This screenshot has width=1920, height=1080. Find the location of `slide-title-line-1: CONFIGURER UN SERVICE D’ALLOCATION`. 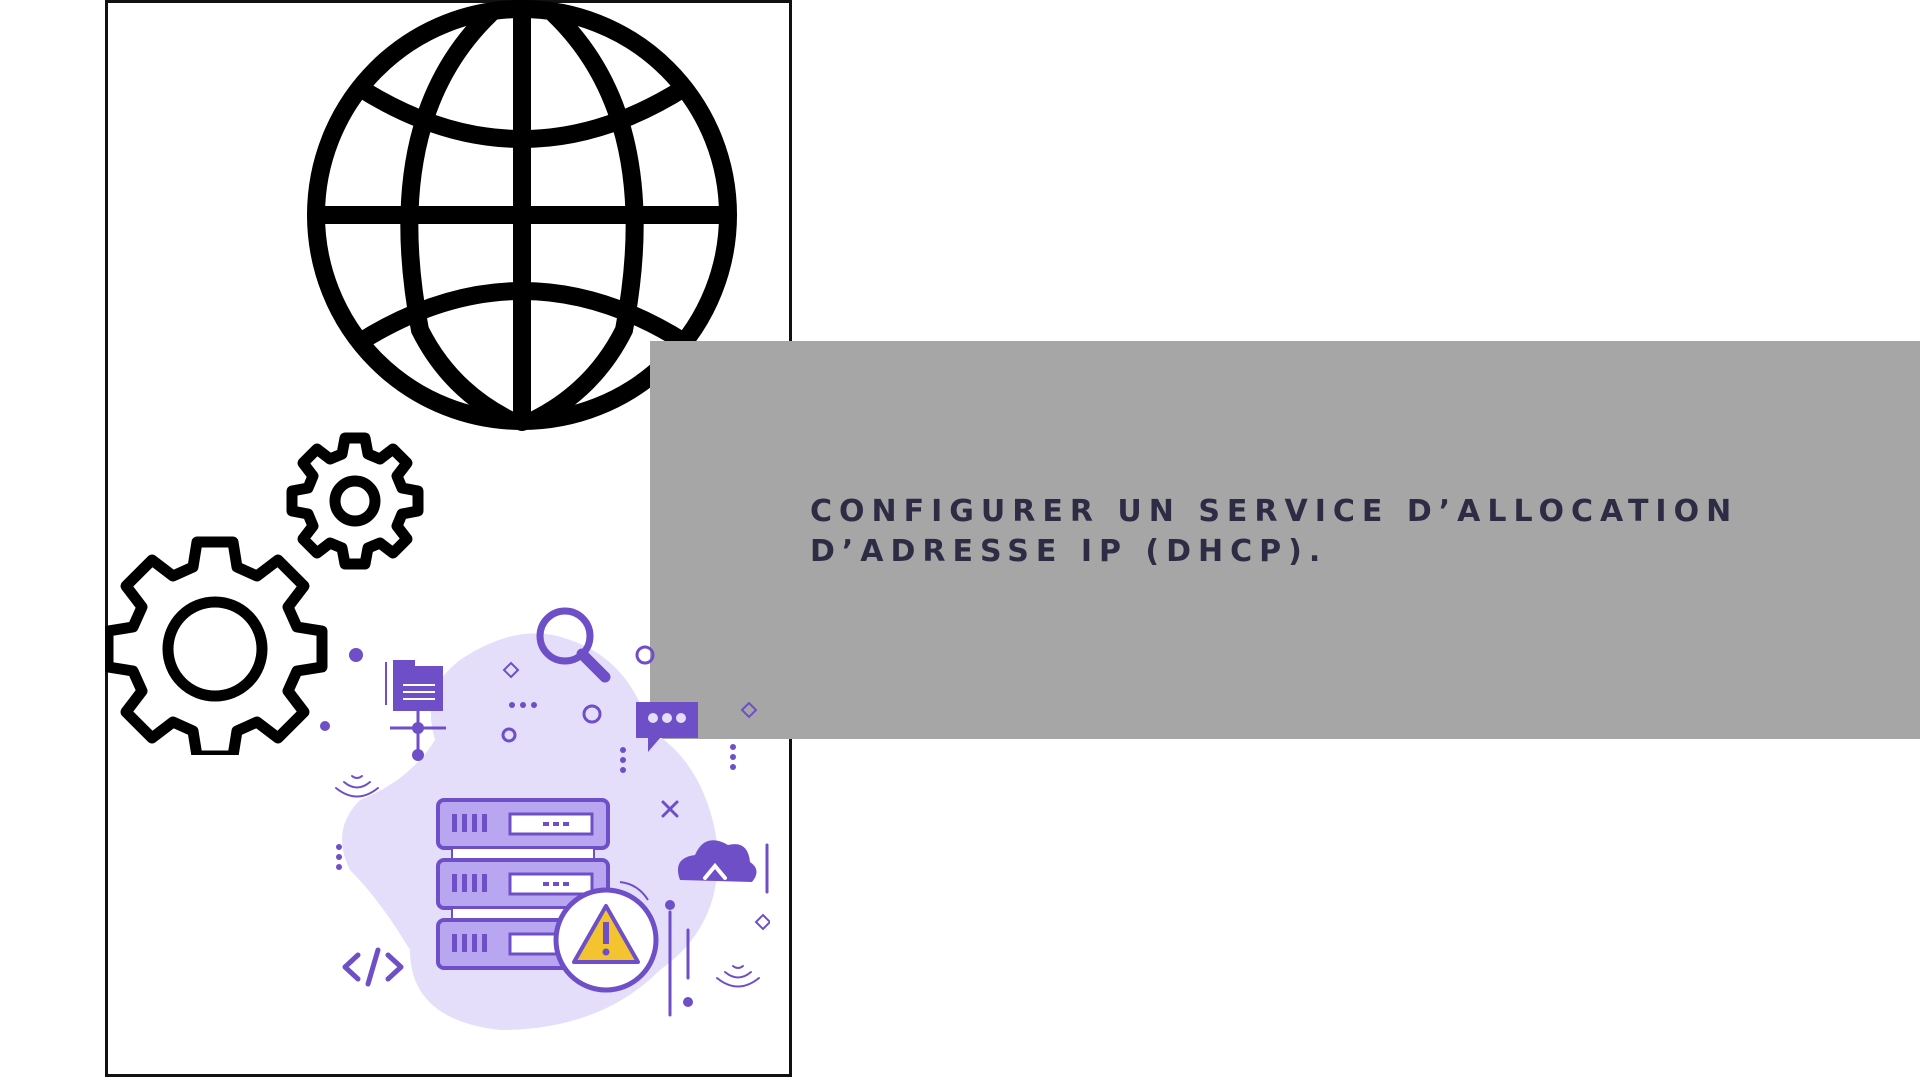

slide-title-line-1: CONFIGURER UN SERVICE D’ALLOCATION is located at coordinates (1274, 511).